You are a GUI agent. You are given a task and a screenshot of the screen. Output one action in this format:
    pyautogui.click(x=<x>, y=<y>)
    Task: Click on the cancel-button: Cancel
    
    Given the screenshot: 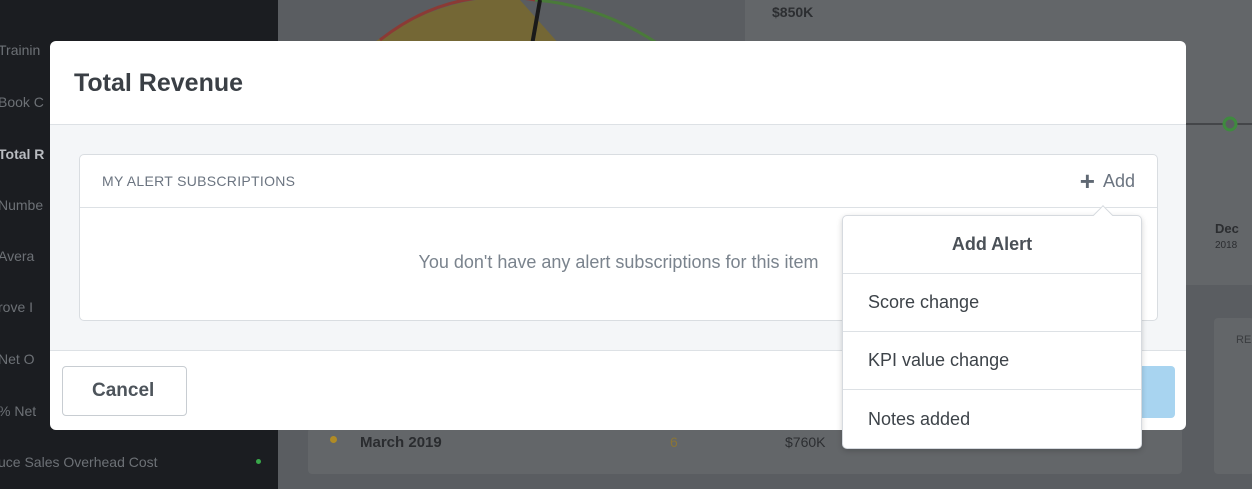 What is the action you would take?
    pyautogui.click(x=124, y=391)
    